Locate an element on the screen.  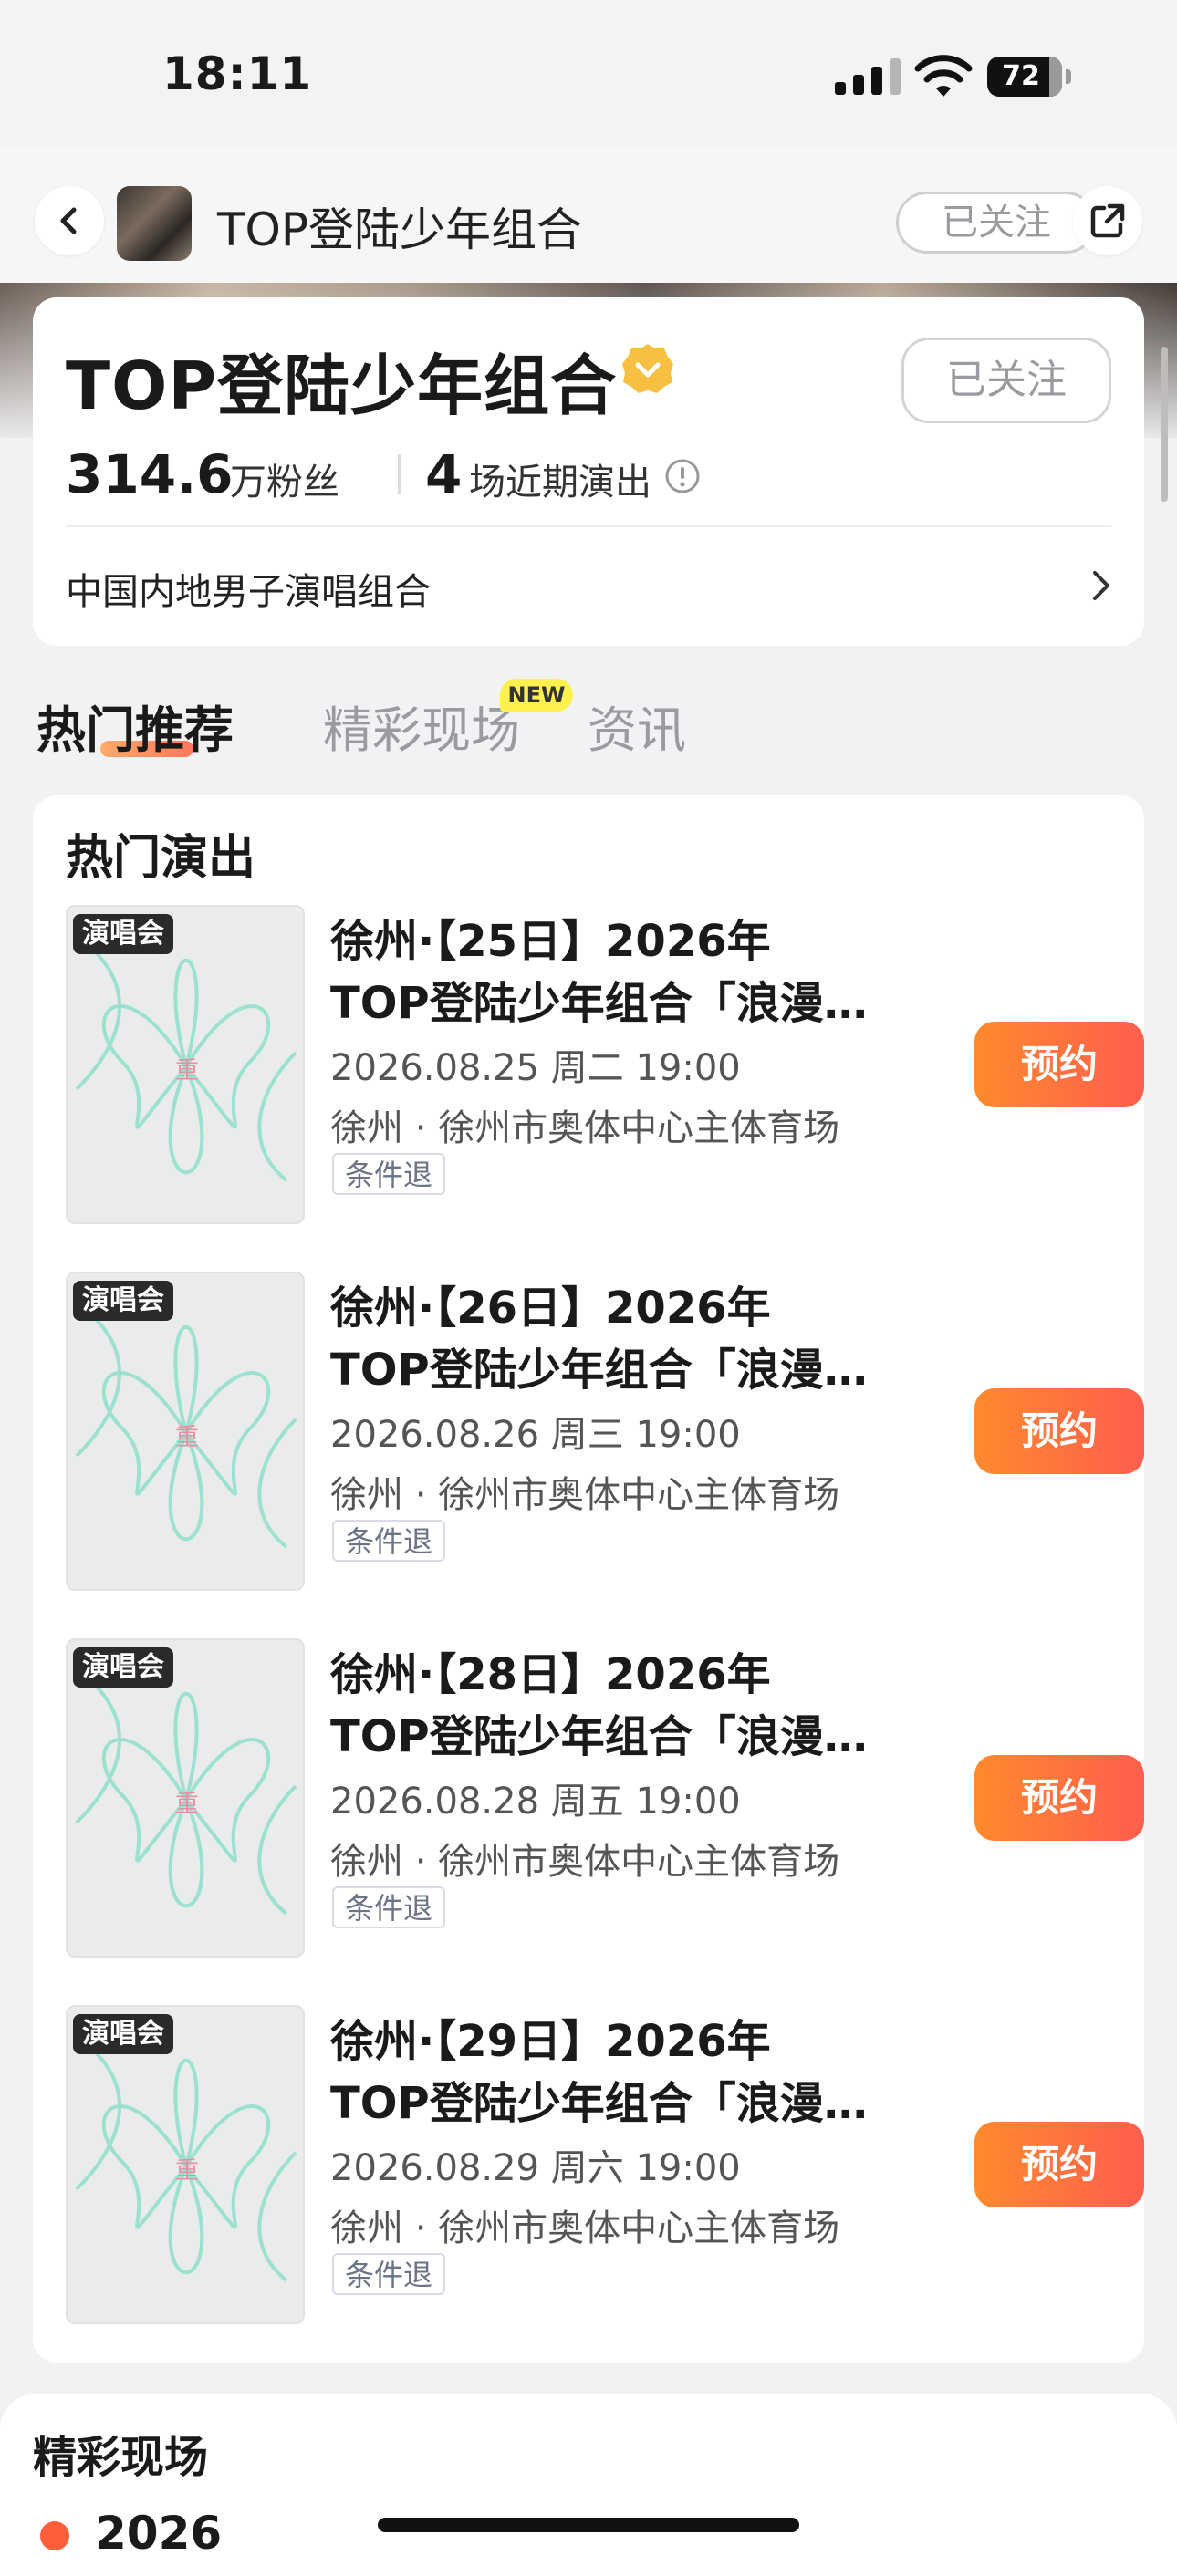
home-indicator is located at coordinates (589, 2525).